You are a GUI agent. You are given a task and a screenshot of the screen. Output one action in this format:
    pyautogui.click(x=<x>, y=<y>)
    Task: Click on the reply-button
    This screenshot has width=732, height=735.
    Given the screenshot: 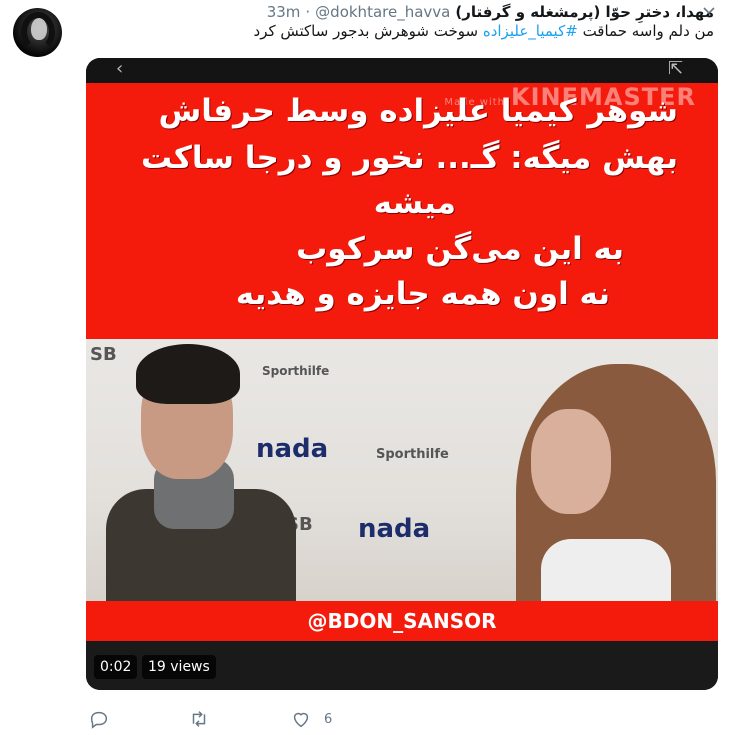 What is the action you would take?
    pyautogui.click(x=138, y=719)
    